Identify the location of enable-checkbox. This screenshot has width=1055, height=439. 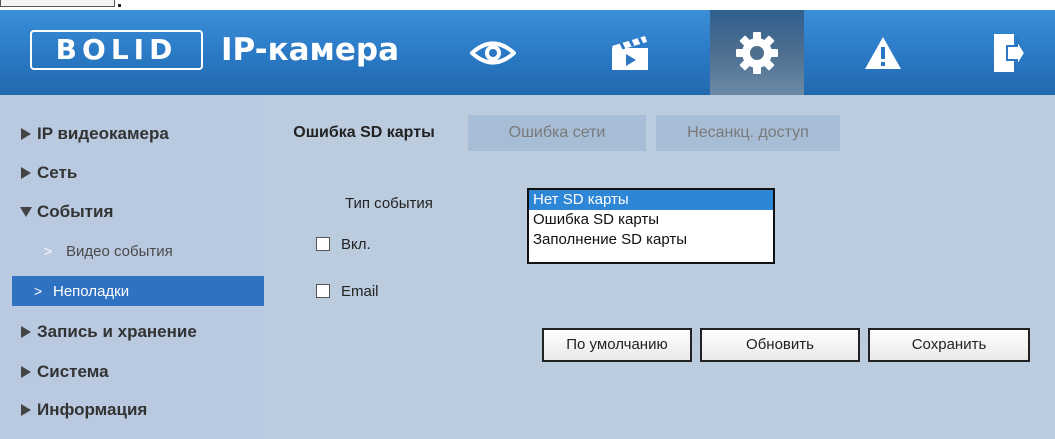
(323, 244).